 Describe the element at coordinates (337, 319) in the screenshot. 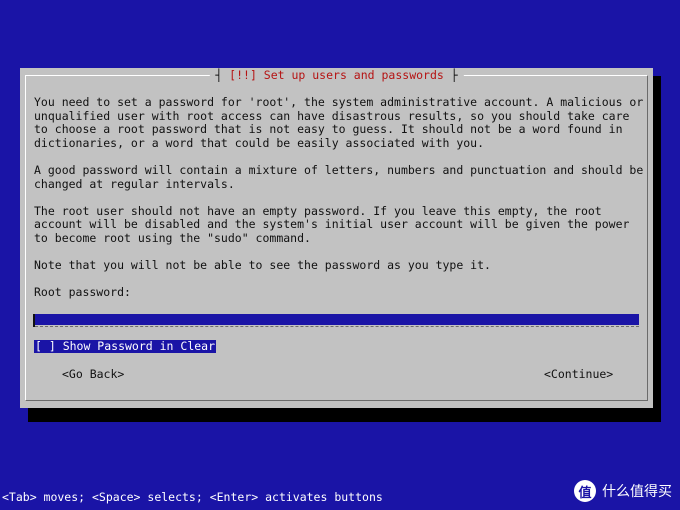

I see `root-password-input` at that location.